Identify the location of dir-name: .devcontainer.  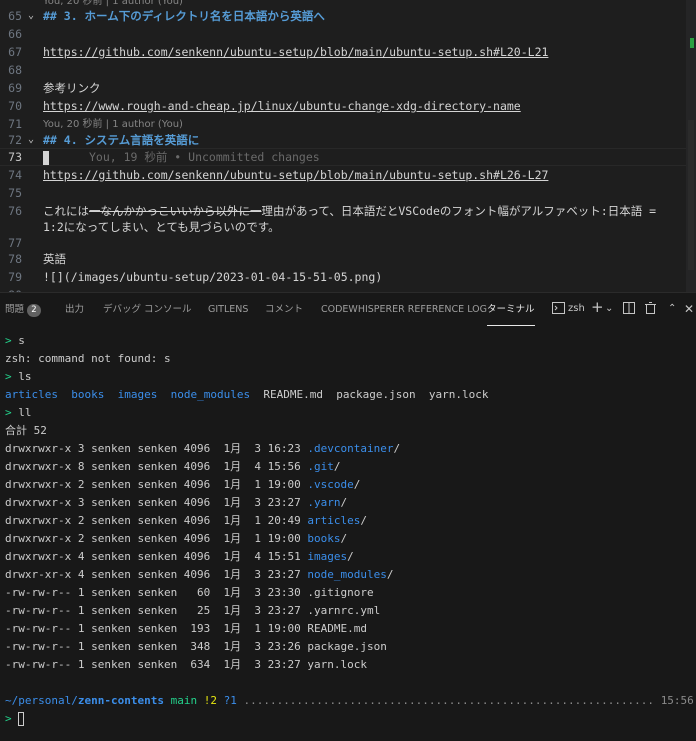
(350, 448).